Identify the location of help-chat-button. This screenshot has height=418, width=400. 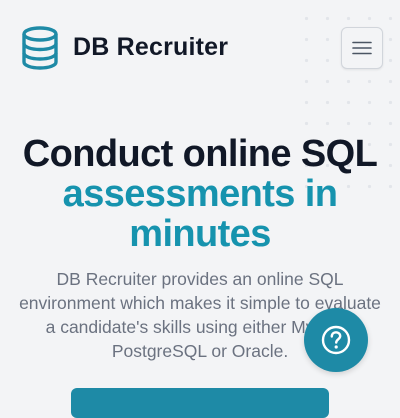
(336, 340).